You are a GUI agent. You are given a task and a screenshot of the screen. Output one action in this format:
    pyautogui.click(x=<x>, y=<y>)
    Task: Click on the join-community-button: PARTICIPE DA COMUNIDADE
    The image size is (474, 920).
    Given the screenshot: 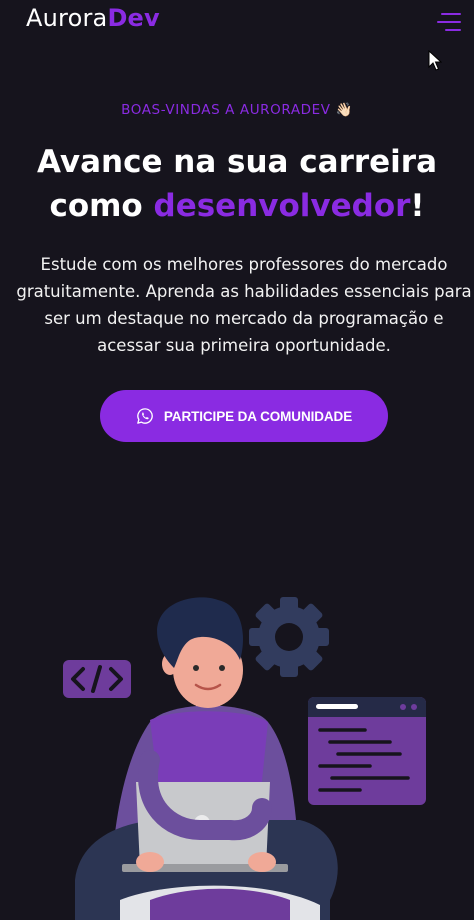 What is the action you would take?
    pyautogui.click(x=244, y=416)
    